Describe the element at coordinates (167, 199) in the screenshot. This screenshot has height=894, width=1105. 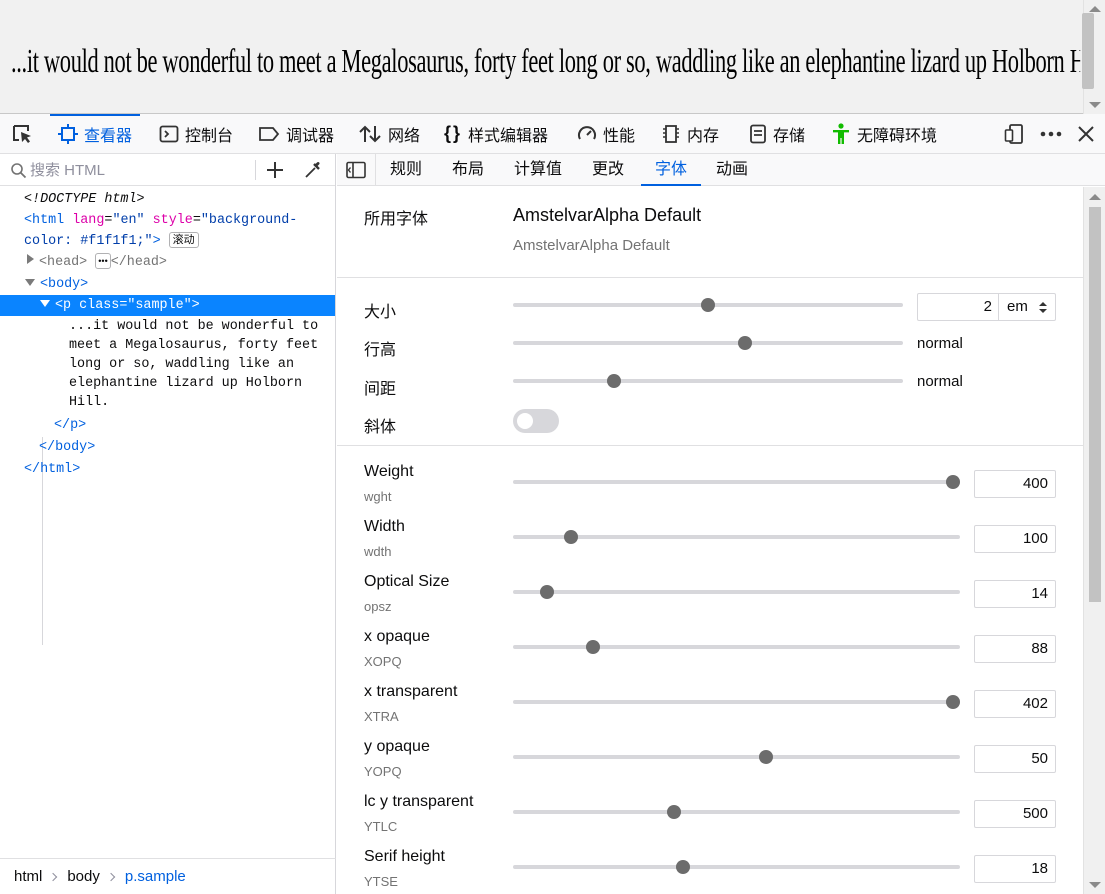
I see `doctype-node: <!DOCTYPE html>` at that location.